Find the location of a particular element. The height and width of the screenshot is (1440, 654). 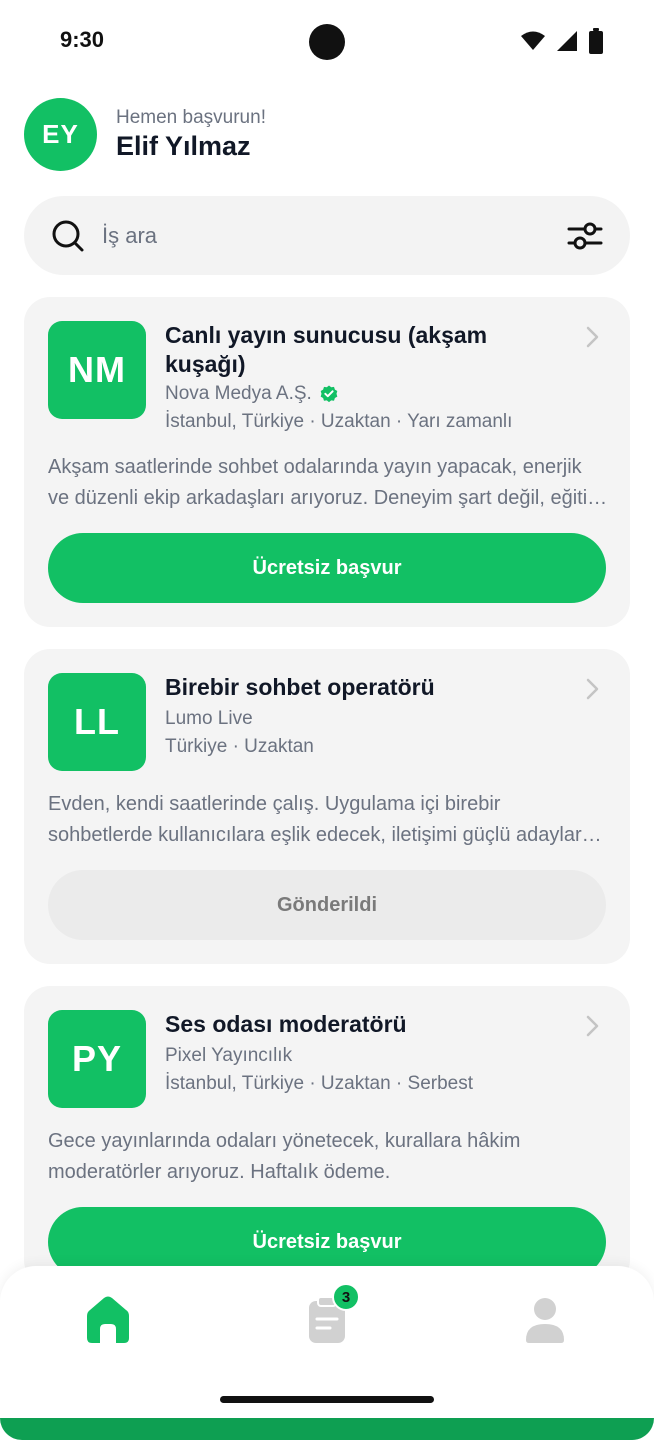

home-indicator is located at coordinates (327, 1399).